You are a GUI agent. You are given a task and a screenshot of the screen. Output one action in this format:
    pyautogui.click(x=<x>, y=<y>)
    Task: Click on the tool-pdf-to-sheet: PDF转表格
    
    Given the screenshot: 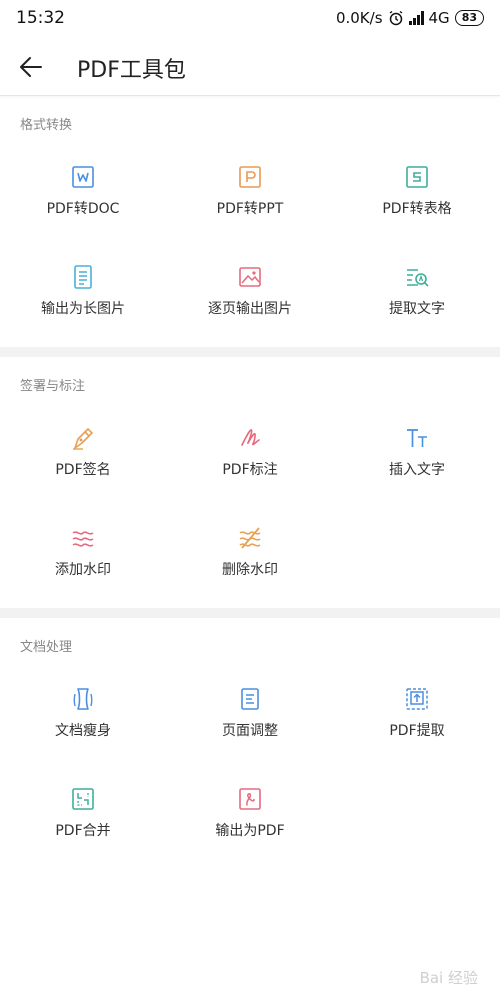 What is the action you would take?
    pyautogui.click(x=417, y=209)
    